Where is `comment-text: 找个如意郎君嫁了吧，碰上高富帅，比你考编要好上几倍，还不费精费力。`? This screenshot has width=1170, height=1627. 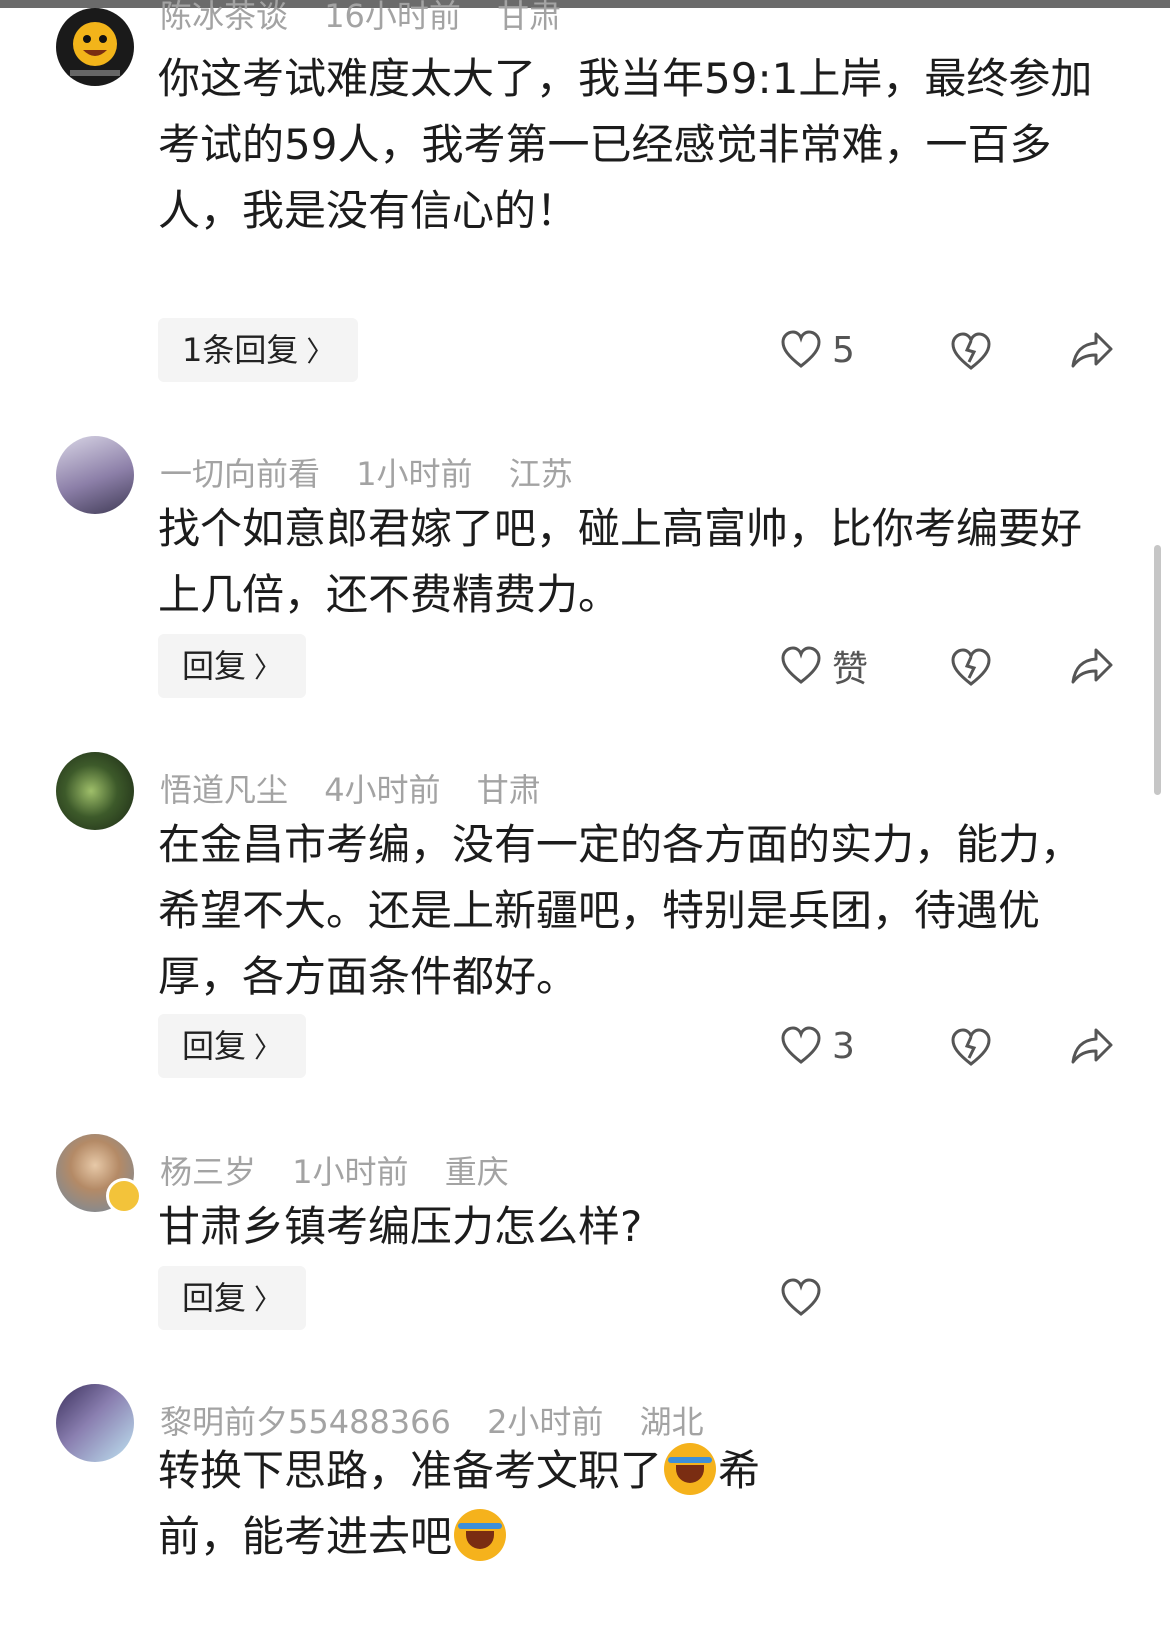 comment-text: 找个如意郎君嫁了吧，碰上高富帅，比你考编要好上几倍，还不费精费力。 is located at coordinates (620, 561).